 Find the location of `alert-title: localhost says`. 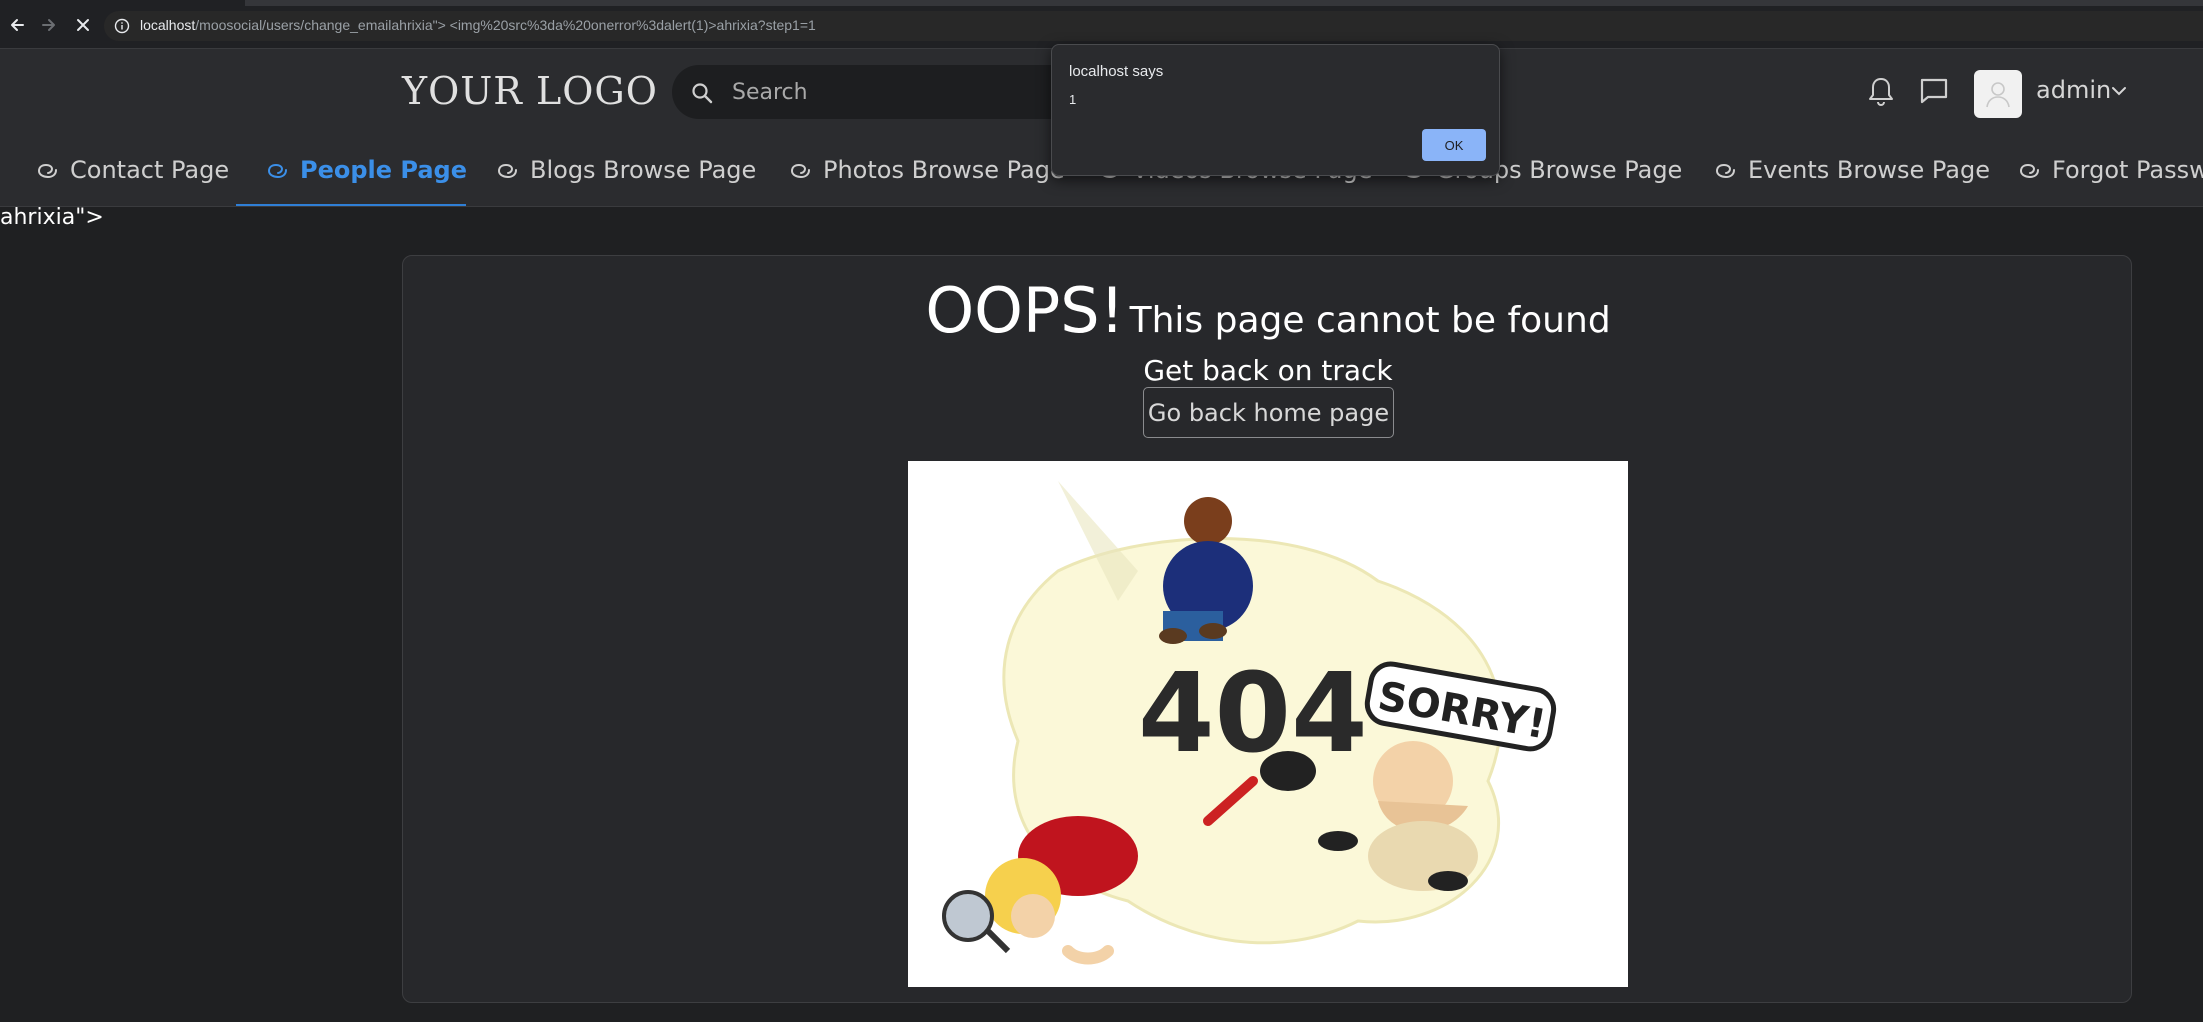

alert-title: localhost says is located at coordinates (1116, 71).